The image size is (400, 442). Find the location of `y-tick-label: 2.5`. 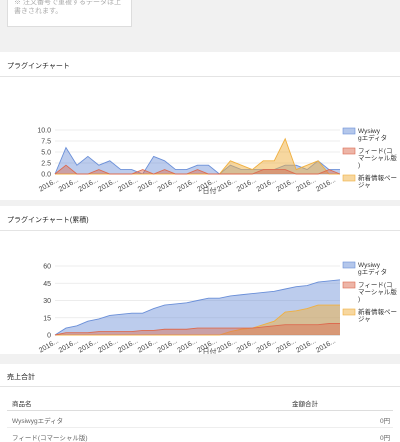

y-tick-label: 2.5 is located at coordinates (46, 164).